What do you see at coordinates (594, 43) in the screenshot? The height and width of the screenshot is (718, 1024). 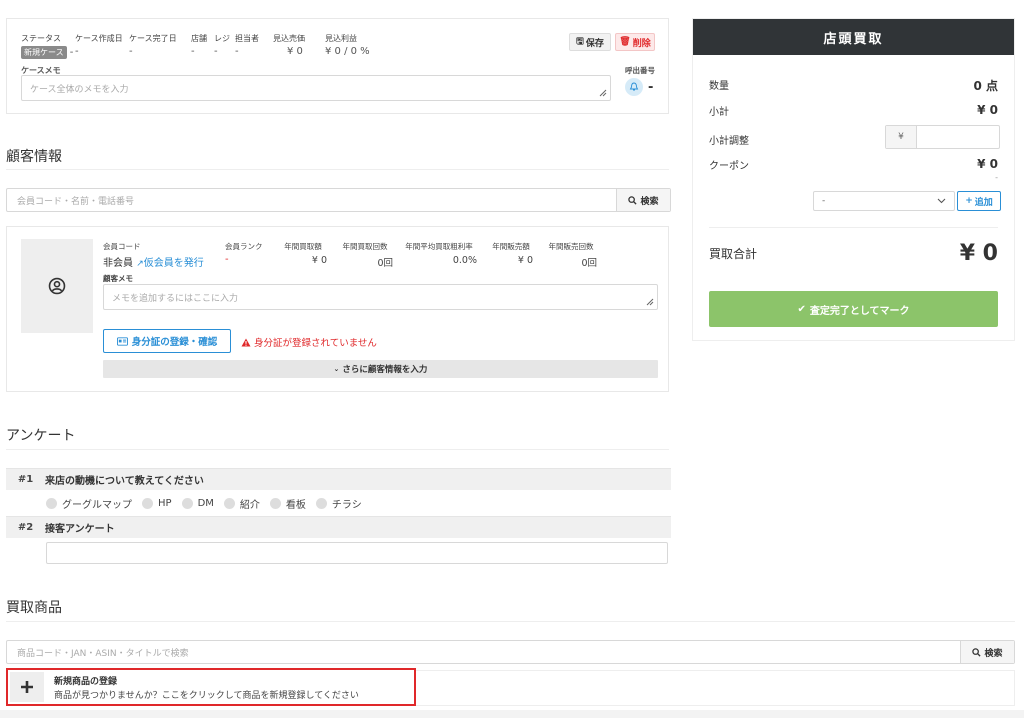 I see `save-button-label: 保存` at bounding box center [594, 43].